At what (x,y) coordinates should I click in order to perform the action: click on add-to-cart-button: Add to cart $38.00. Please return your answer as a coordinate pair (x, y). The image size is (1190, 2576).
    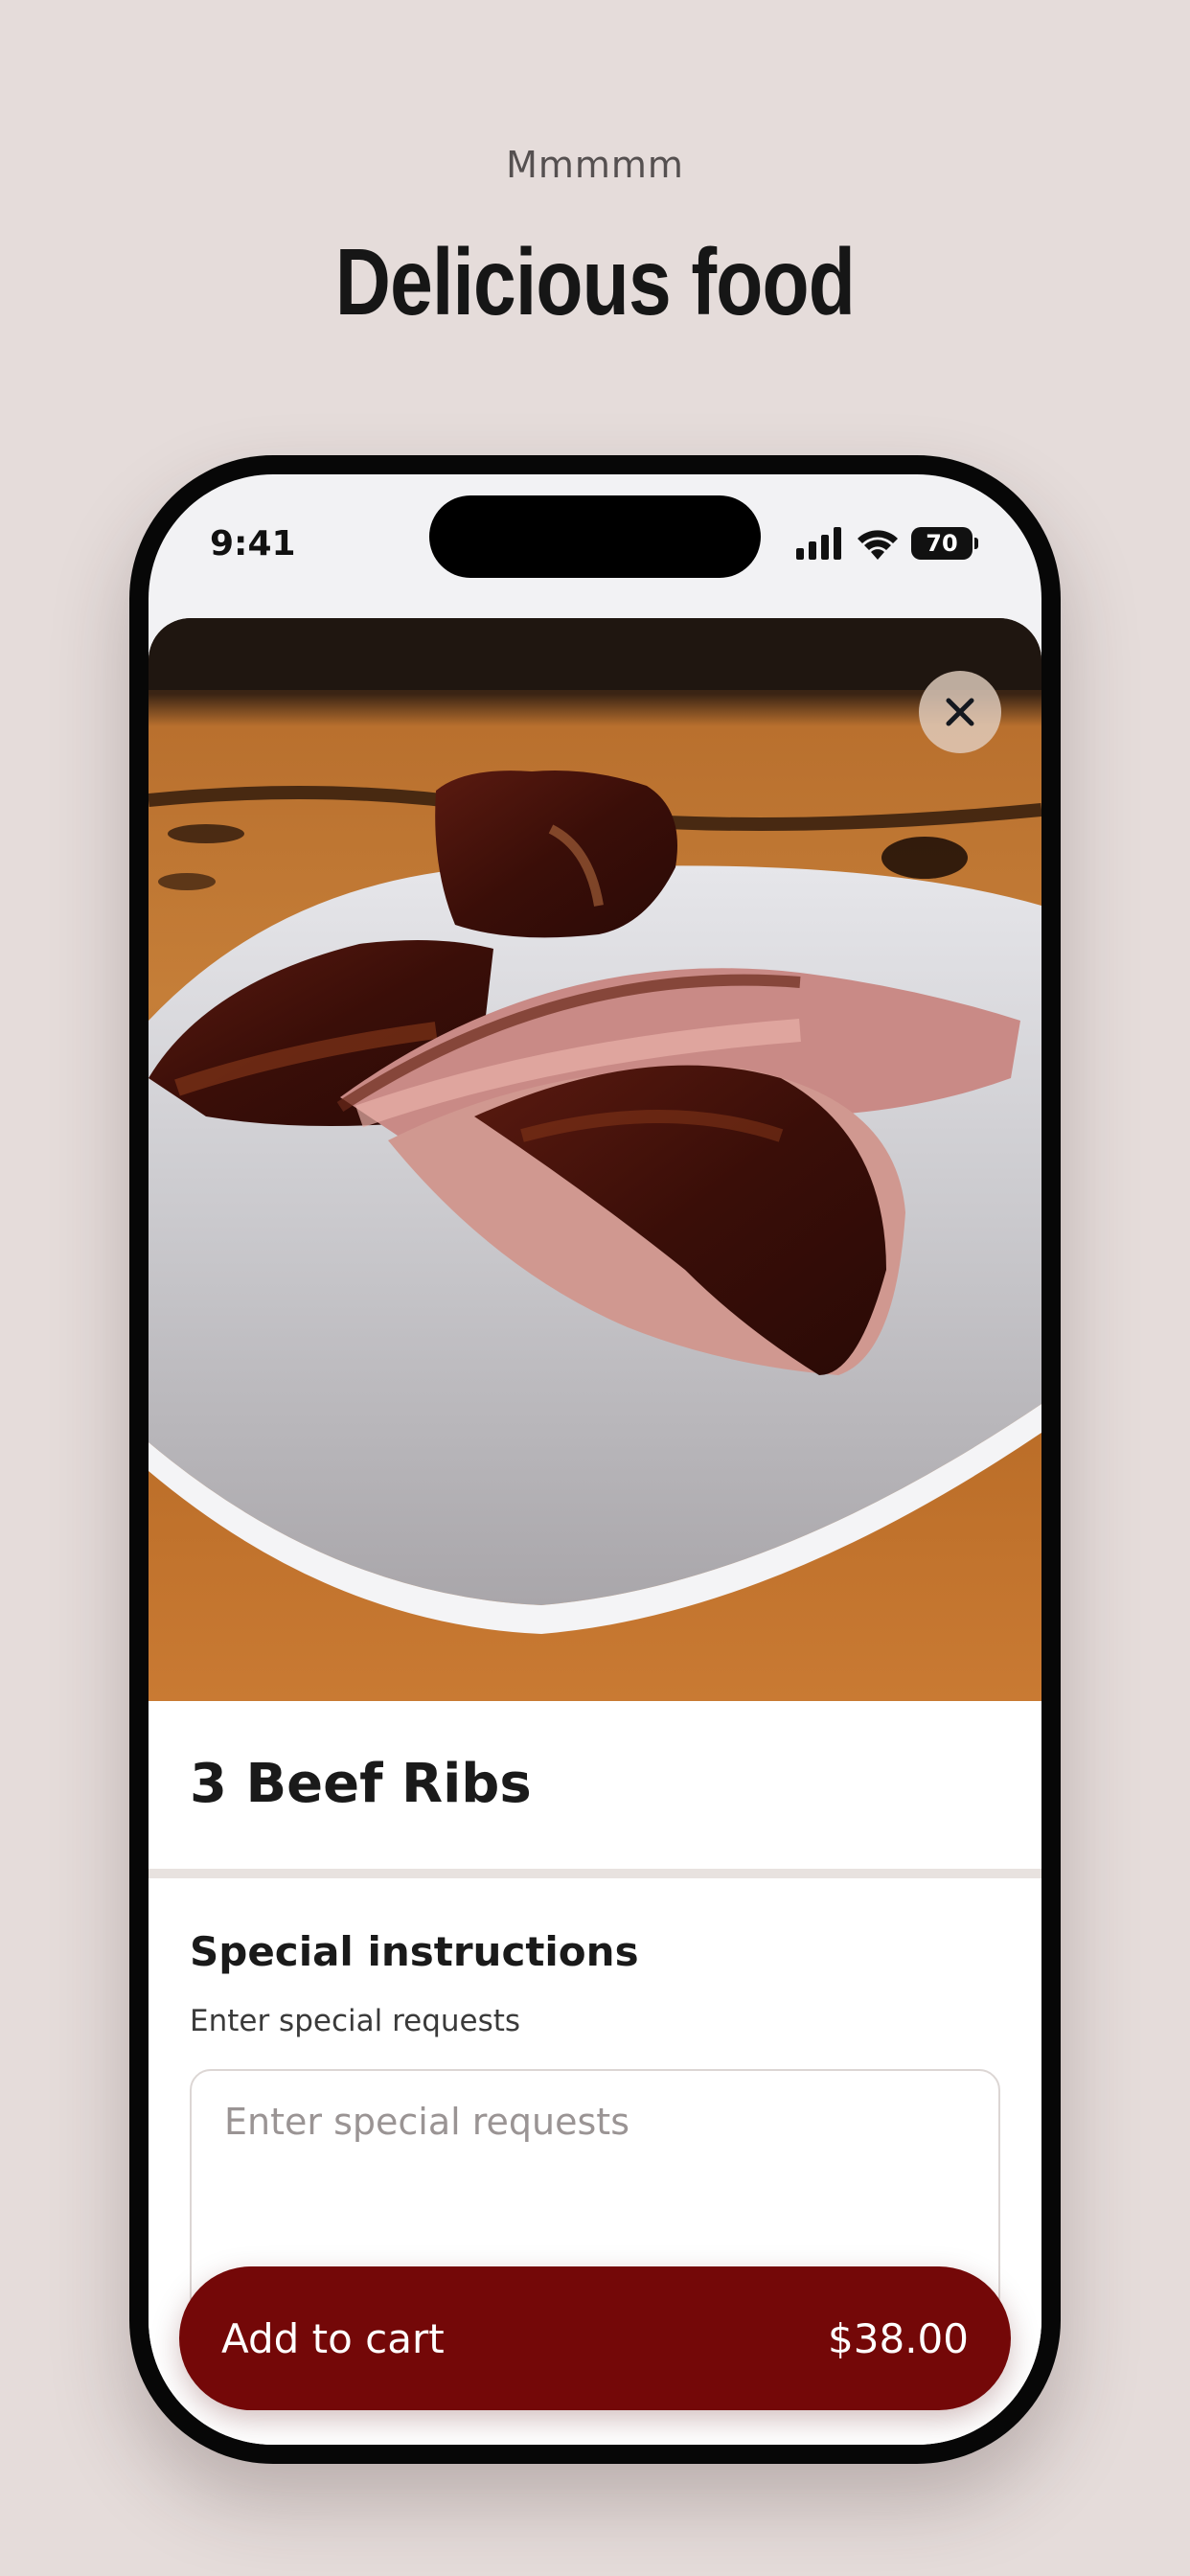
    Looking at the image, I should click on (595, 2338).